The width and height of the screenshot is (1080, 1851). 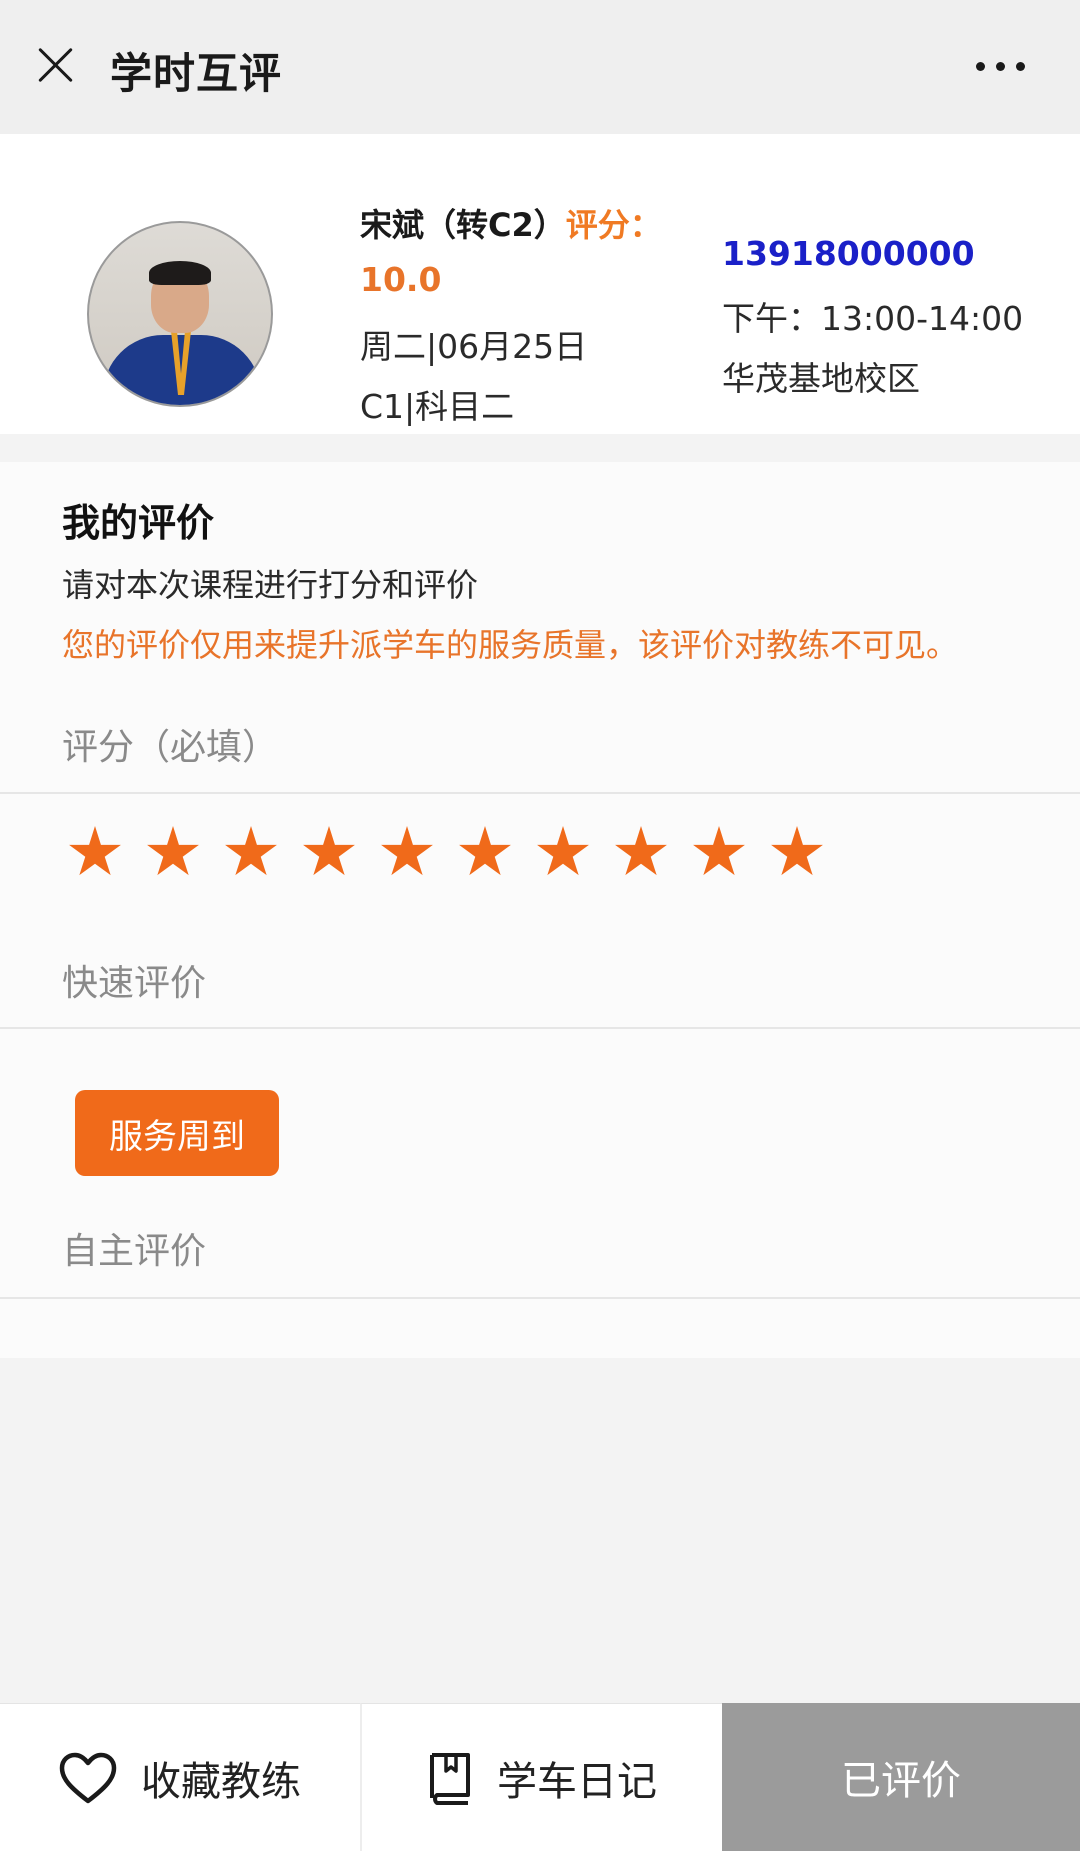 I want to click on evaluation-instruction: 请对本次课程进行打分和评价, so click(x=270, y=585).